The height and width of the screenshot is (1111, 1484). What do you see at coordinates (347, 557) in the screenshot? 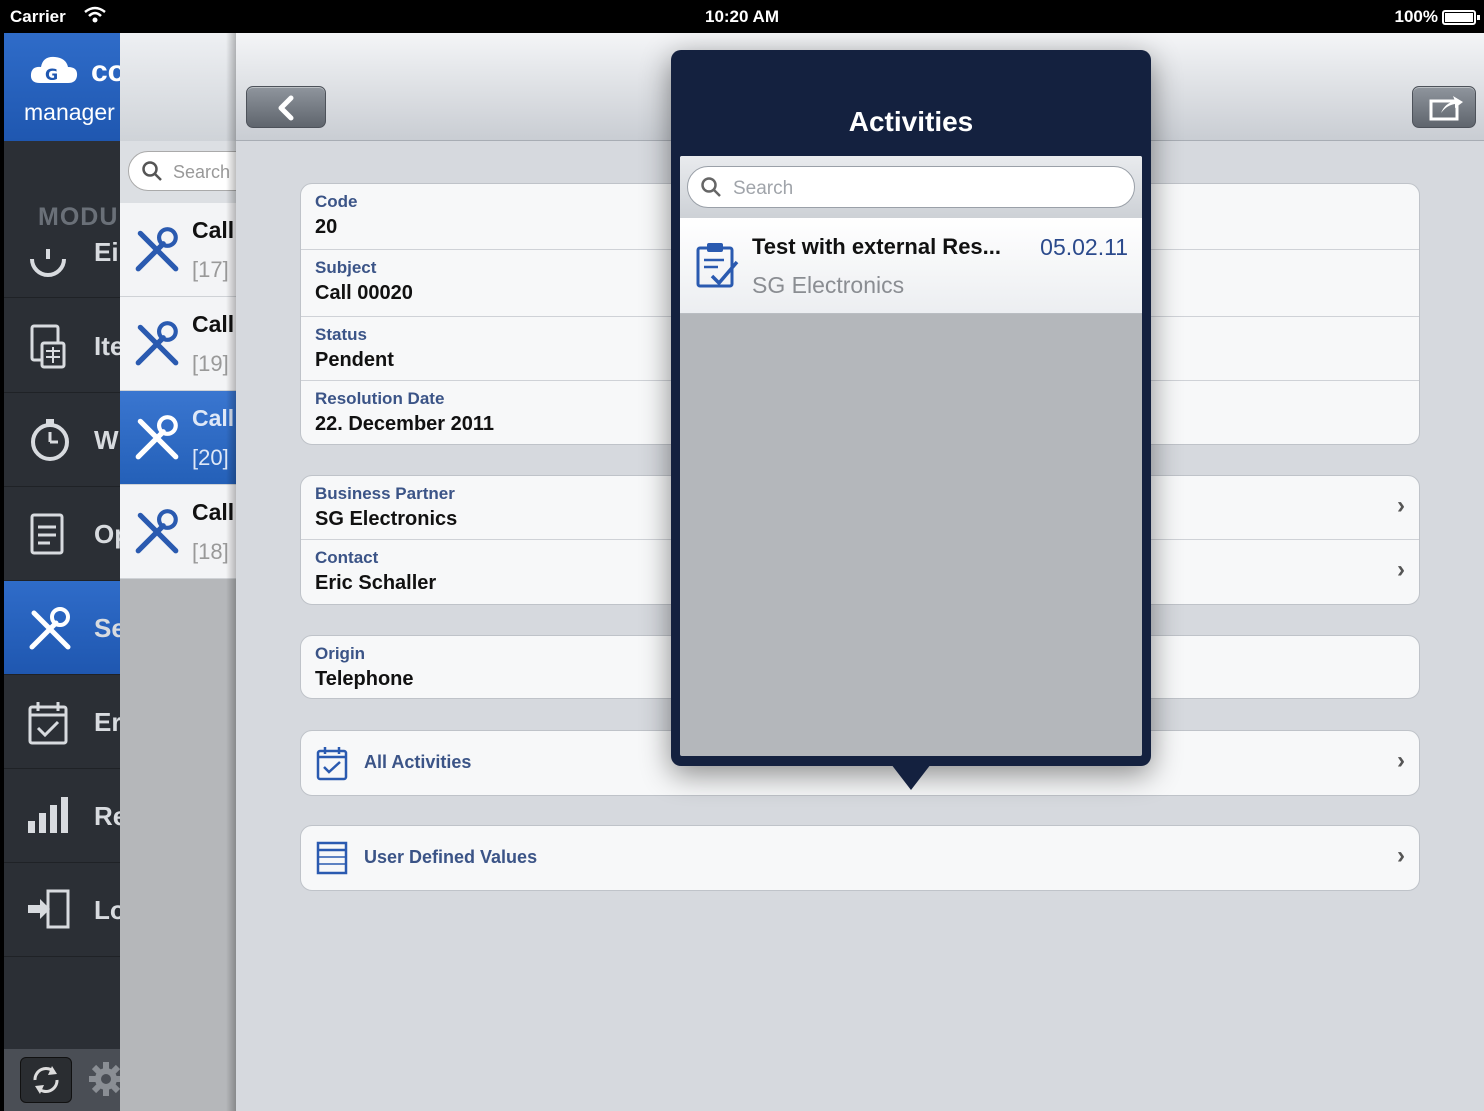
I see `field-label: Contact` at bounding box center [347, 557].